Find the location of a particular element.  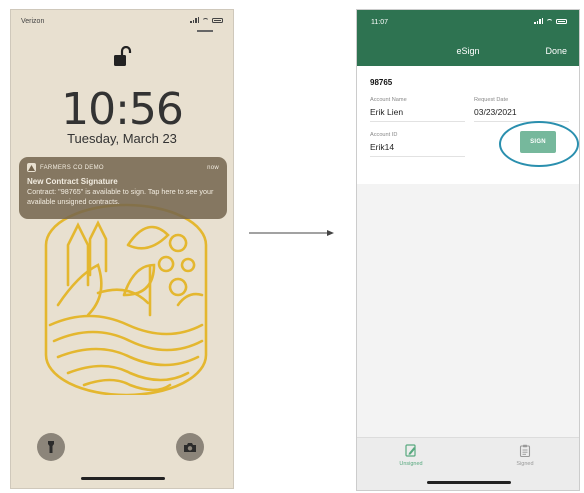

notification-app-name: FARMERS CO DEMO is located at coordinates (72, 167).